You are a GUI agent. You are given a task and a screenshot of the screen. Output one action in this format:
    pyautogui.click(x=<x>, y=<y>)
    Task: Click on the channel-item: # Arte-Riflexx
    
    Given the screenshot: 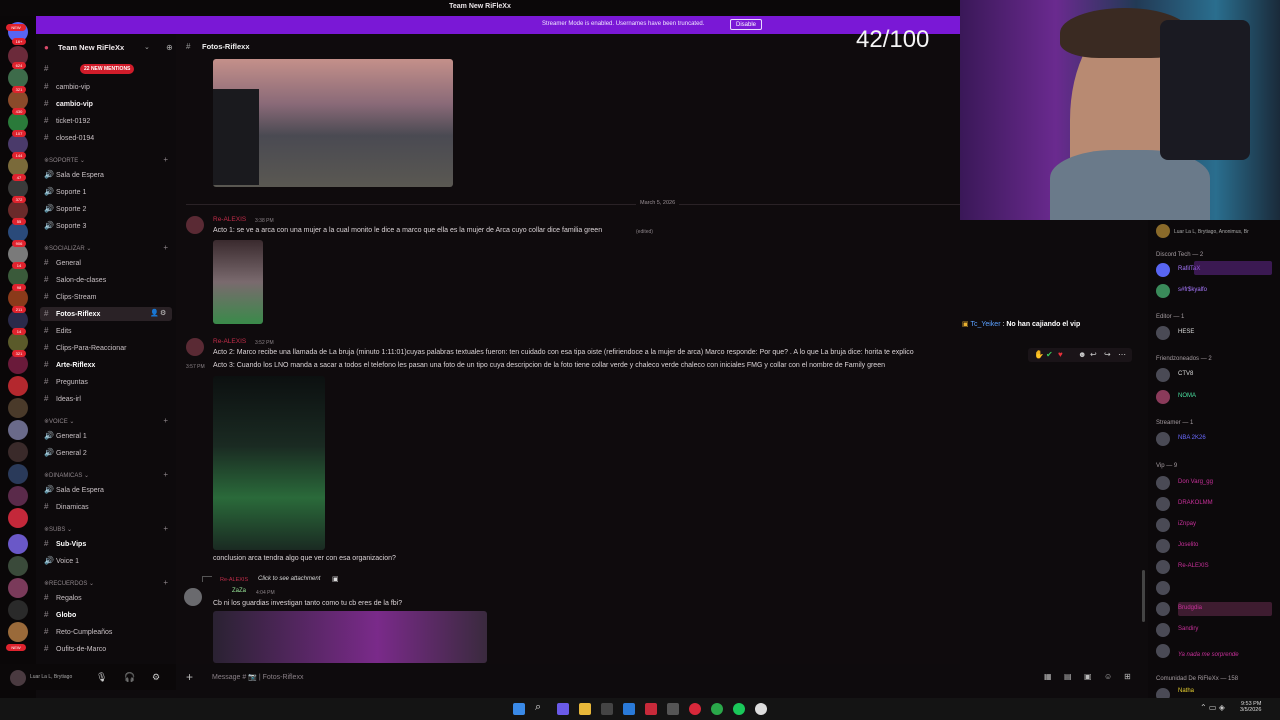 What is the action you would take?
    pyautogui.click(x=69, y=367)
    